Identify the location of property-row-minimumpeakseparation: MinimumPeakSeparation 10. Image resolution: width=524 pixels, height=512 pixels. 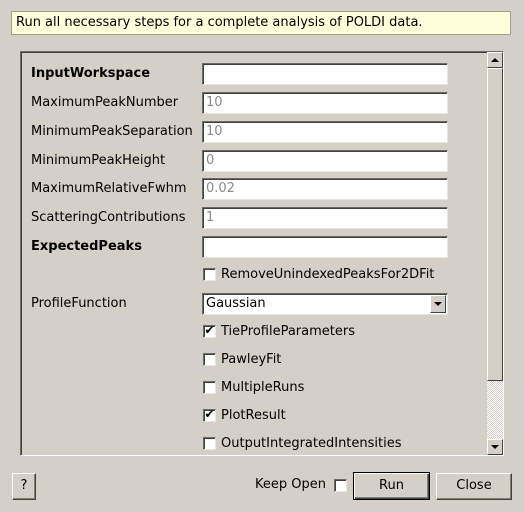
(254, 132).